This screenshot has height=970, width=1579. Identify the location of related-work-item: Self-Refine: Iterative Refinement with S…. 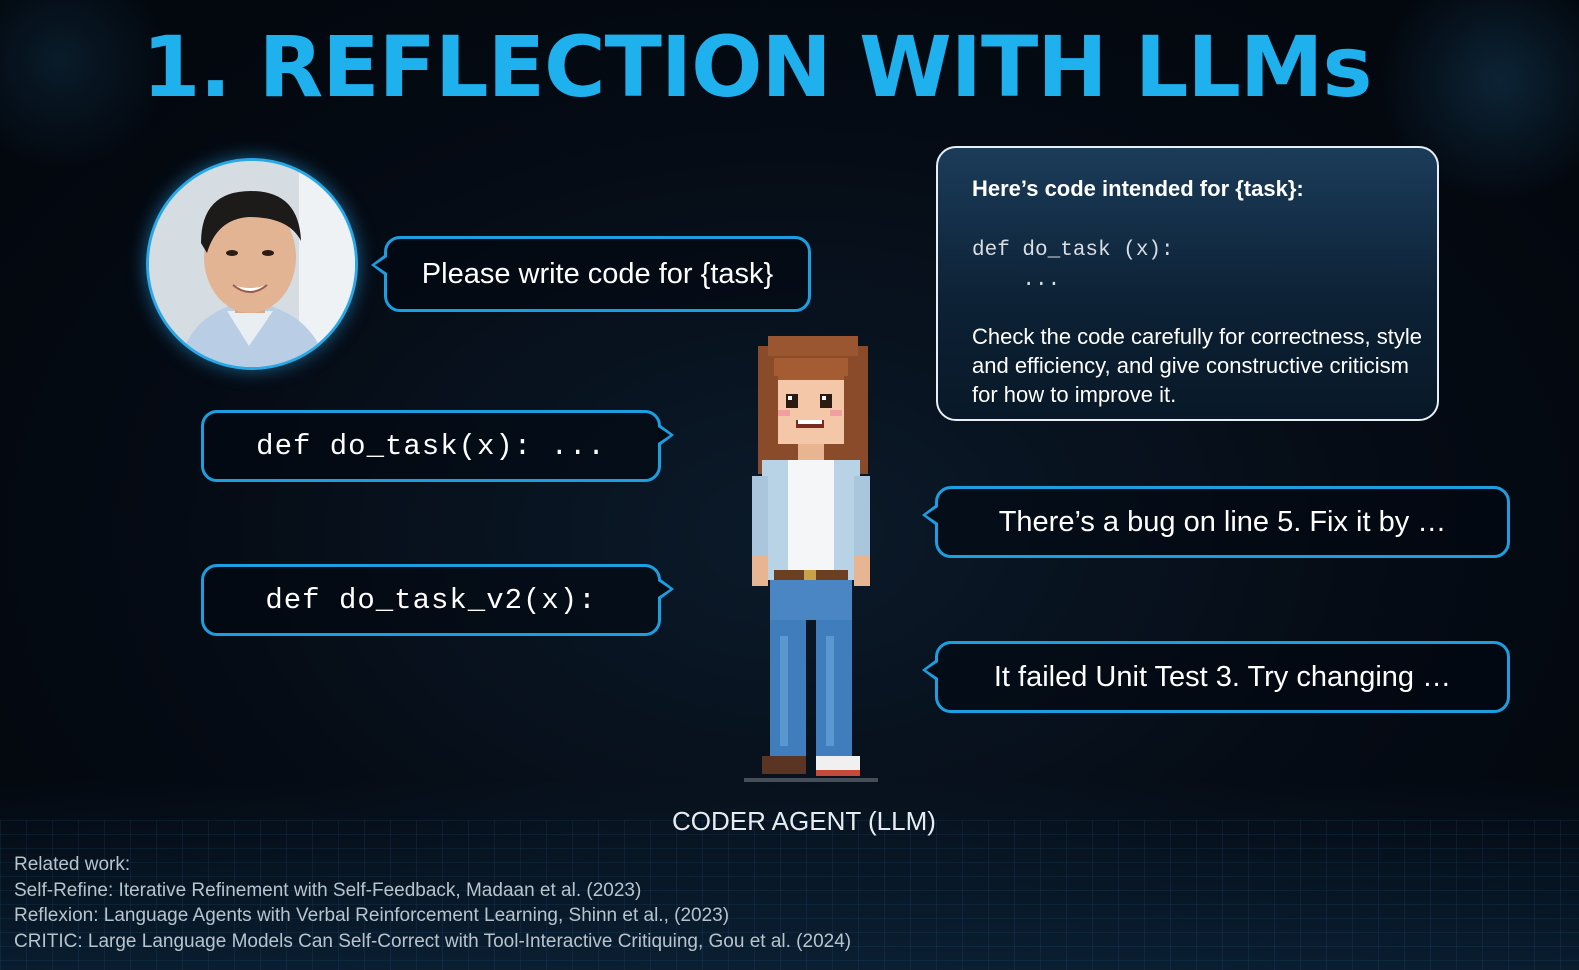
(328, 890).